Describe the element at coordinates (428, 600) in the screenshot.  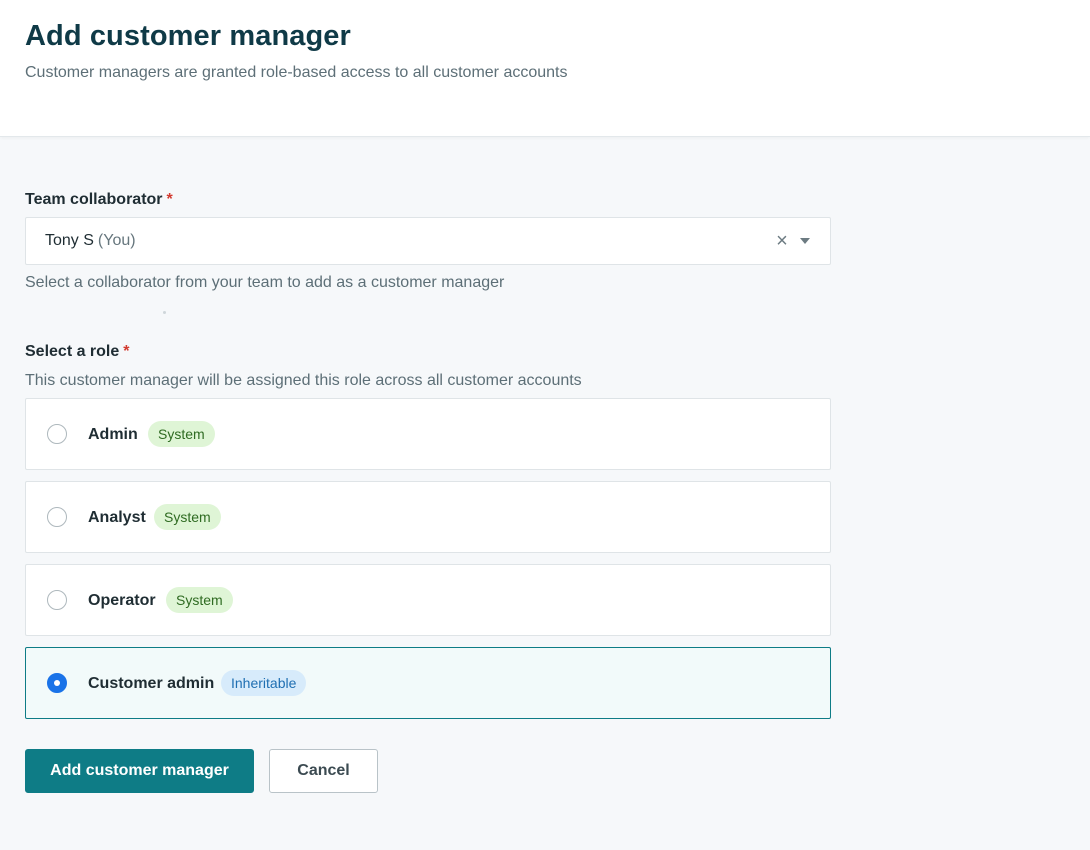
I see `role-option-operator: Operator System` at that location.